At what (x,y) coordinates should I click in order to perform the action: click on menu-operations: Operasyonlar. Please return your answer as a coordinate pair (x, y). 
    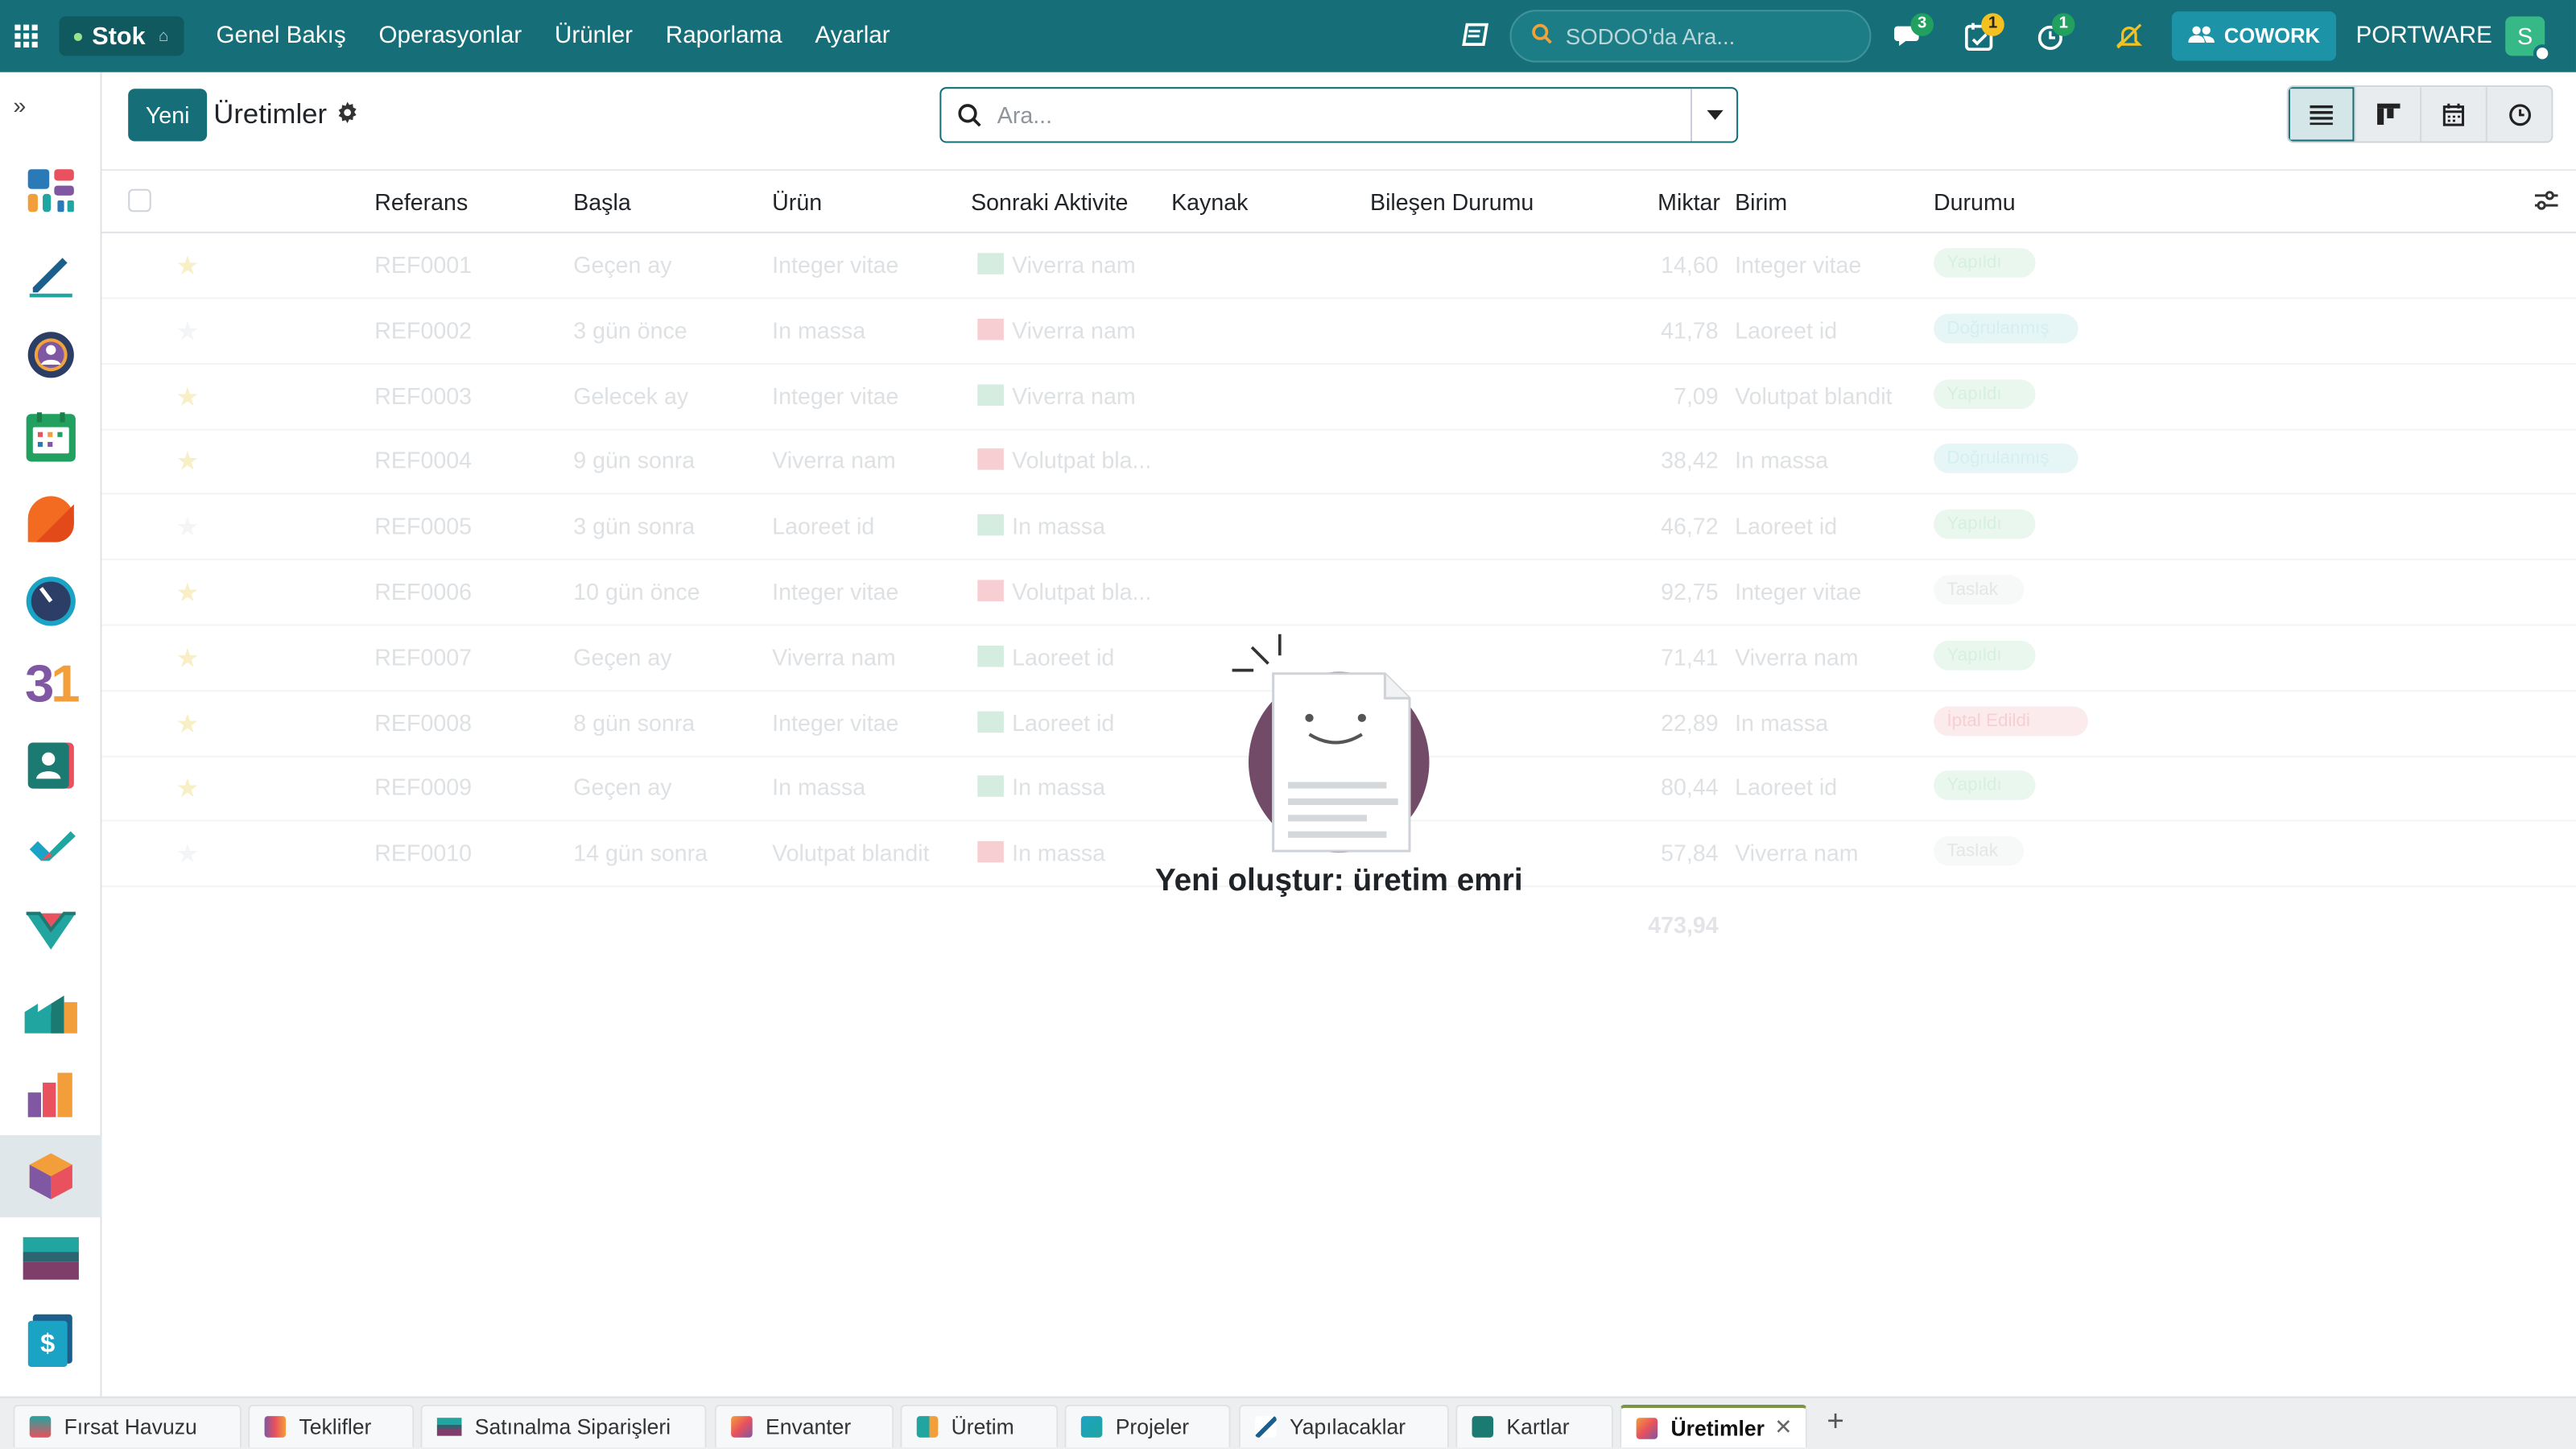
    Looking at the image, I should click on (450, 36).